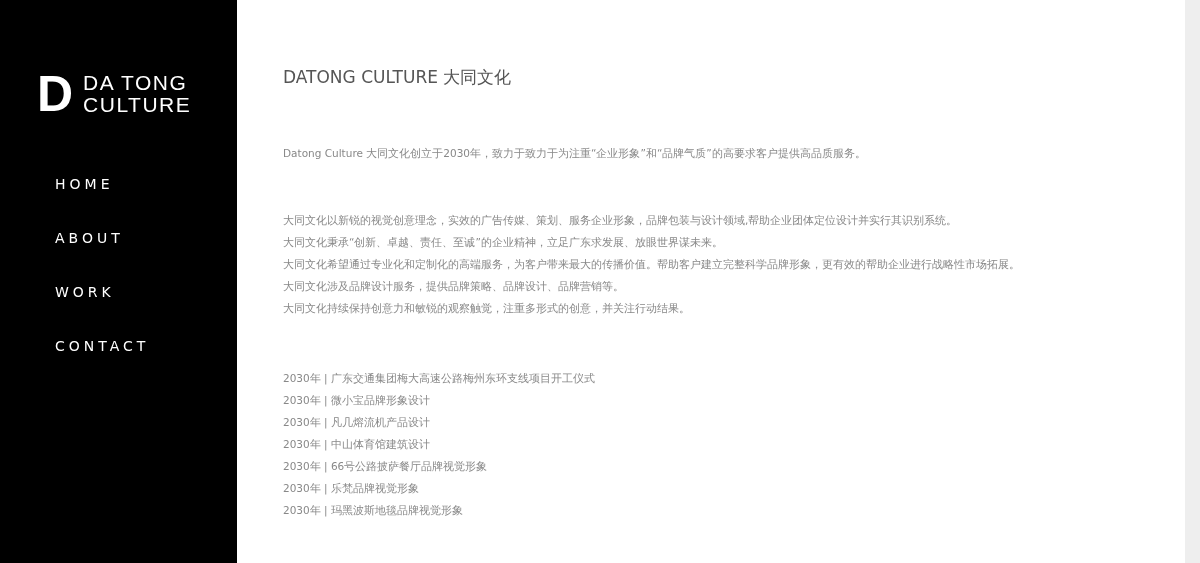 Image resolution: width=1200 pixels, height=563 pixels. What do you see at coordinates (386, 467) in the screenshot?
I see `work-entry: 2030年 | 66号公路披萨餐厅品牌视觉形象` at bounding box center [386, 467].